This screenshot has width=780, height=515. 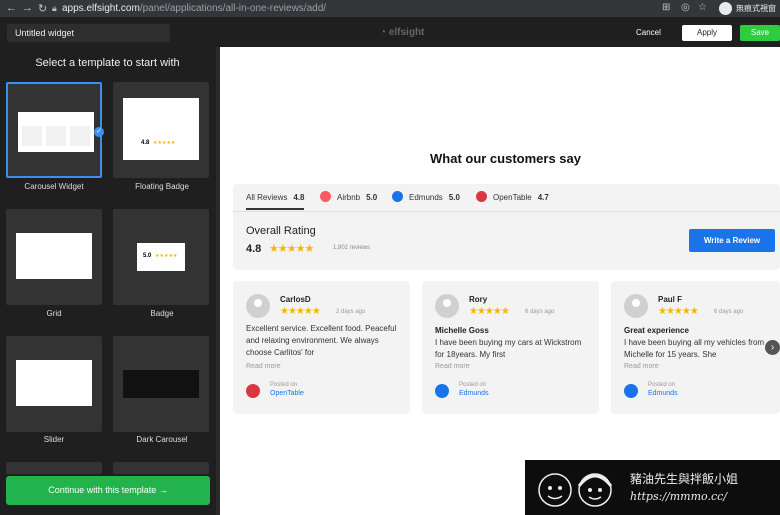 I want to click on forward-icon: →, so click(x=27, y=8).